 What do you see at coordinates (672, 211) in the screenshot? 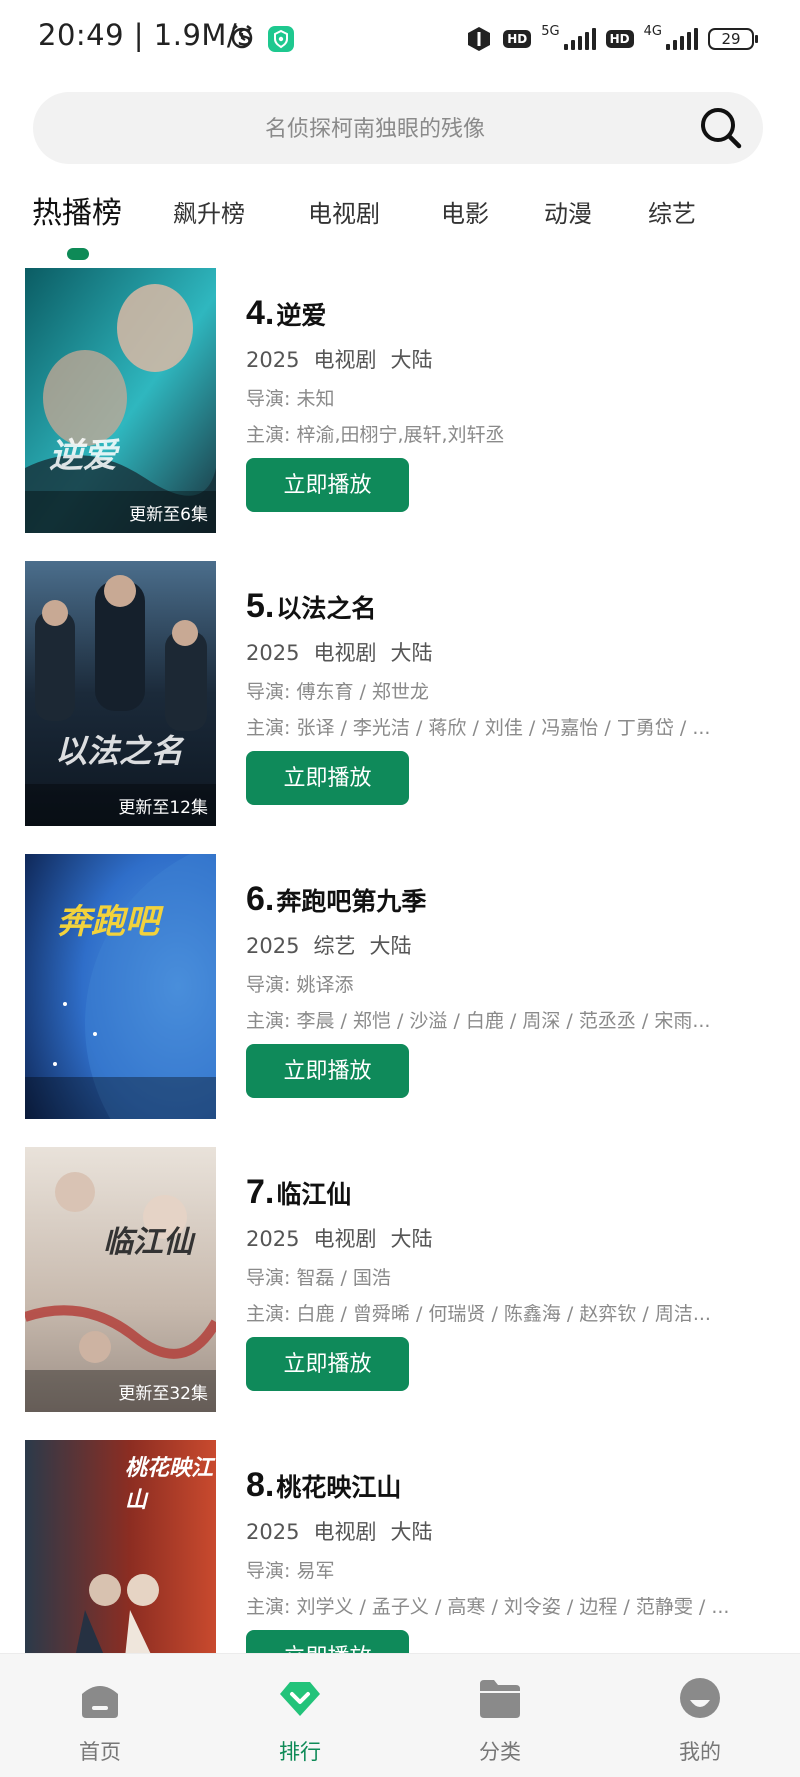
I see `tab-variety: 综艺` at bounding box center [672, 211].